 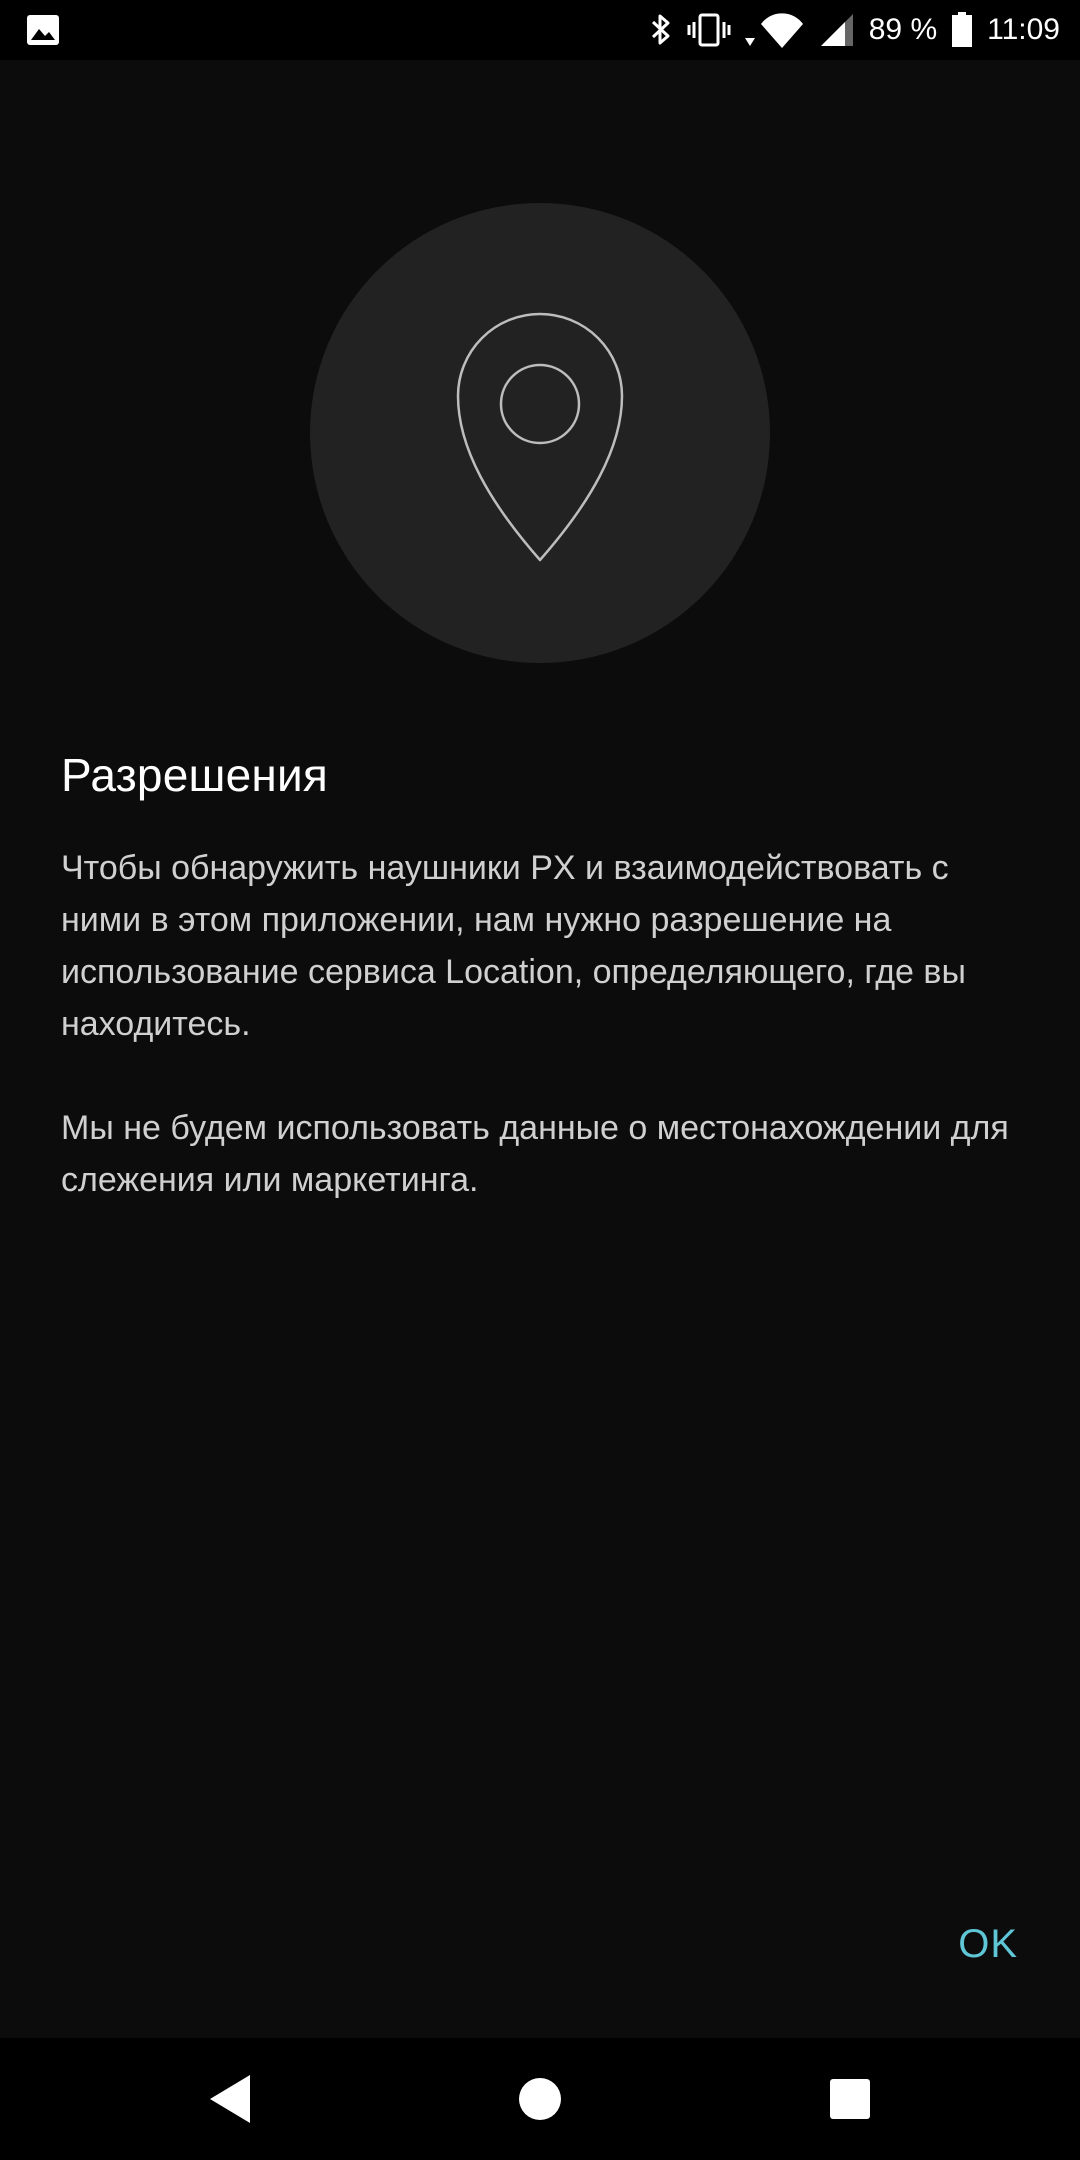 What do you see at coordinates (661, 30) in the screenshot?
I see `bluetooth-icon` at bounding box center [661, 30].